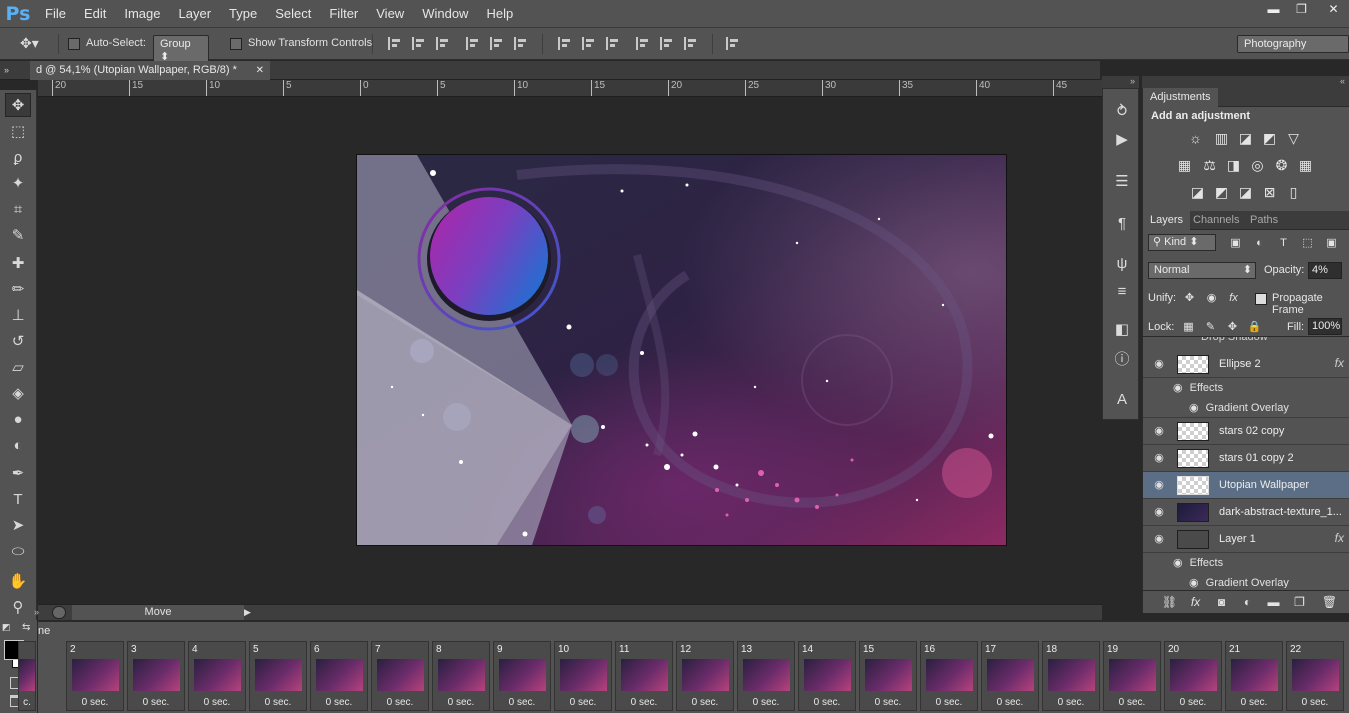 The image size is (1349, 713). I want to click on distribute-right-icon, so click(691, 43).